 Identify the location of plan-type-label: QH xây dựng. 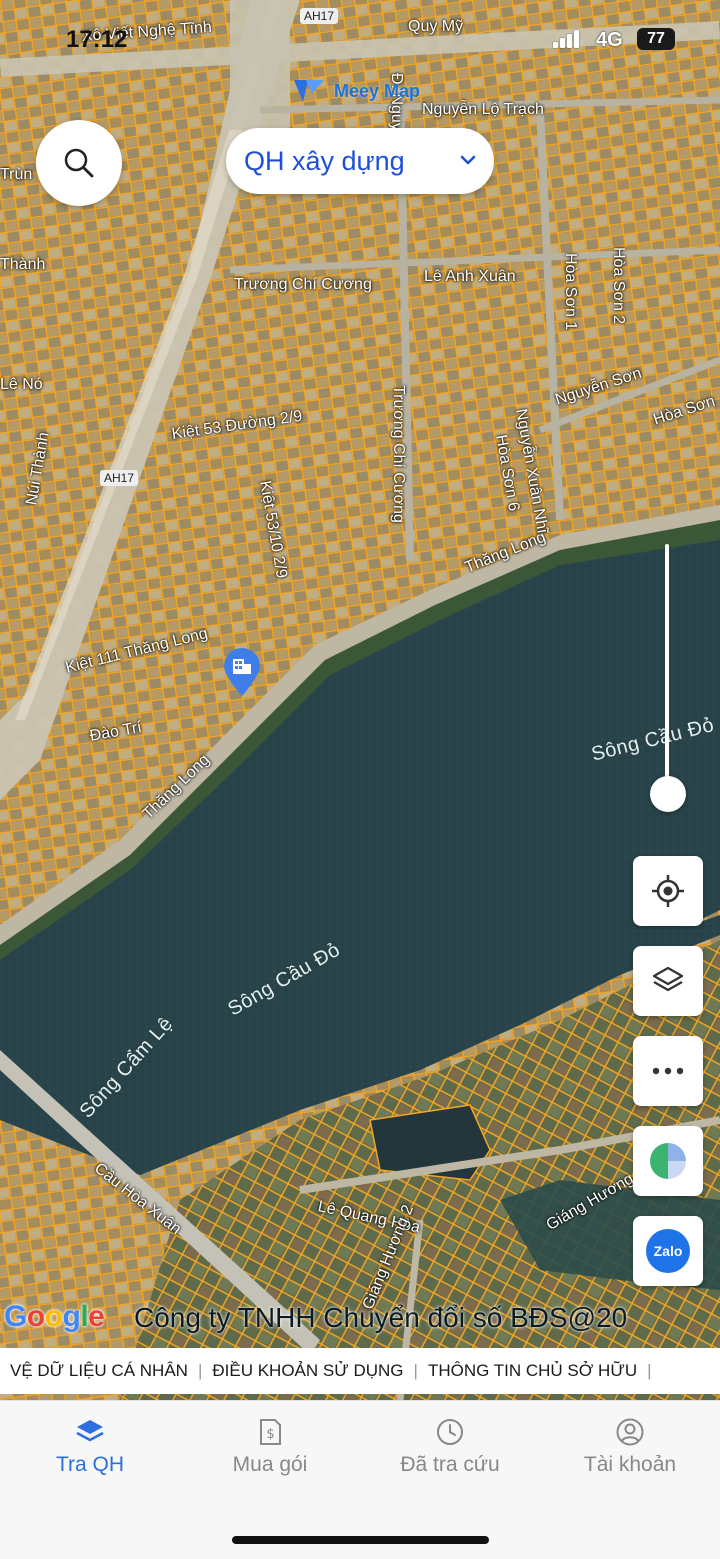
(324, 160).